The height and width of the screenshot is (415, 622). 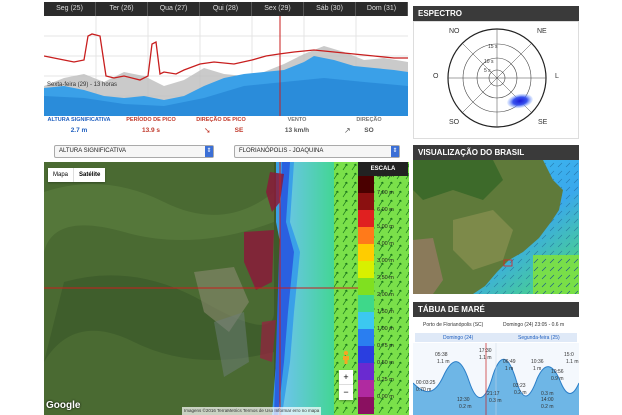 What do you see at coordinates (454, 31) in the screenshot?
I see `spectrum-dir-no: NO` at bounding box center [454, 31].